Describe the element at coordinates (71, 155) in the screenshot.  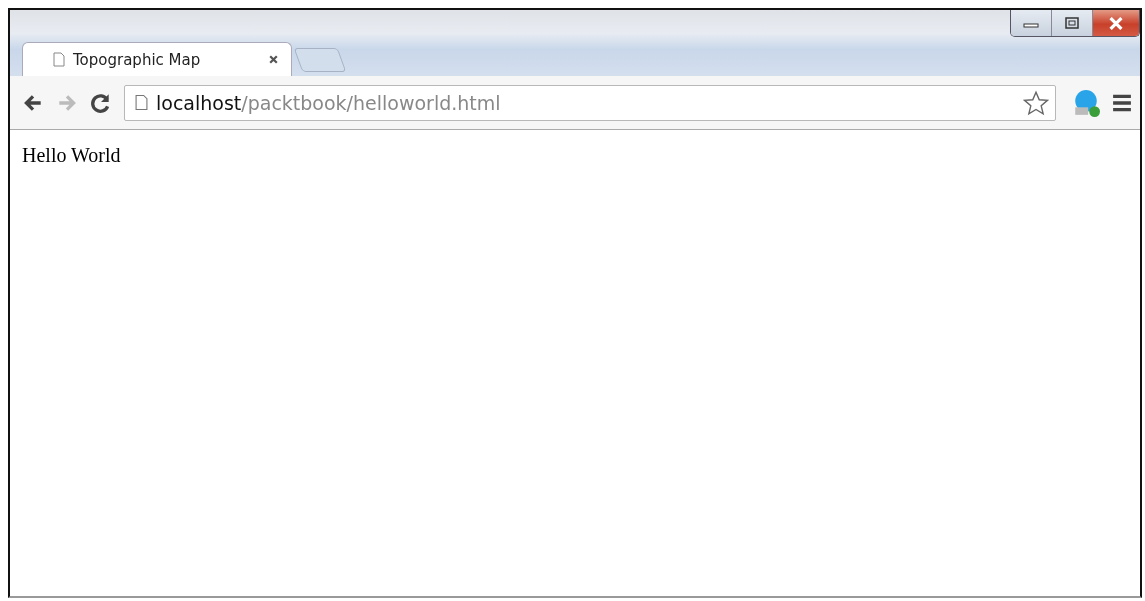
I see `page-text: Hello World` at that location.